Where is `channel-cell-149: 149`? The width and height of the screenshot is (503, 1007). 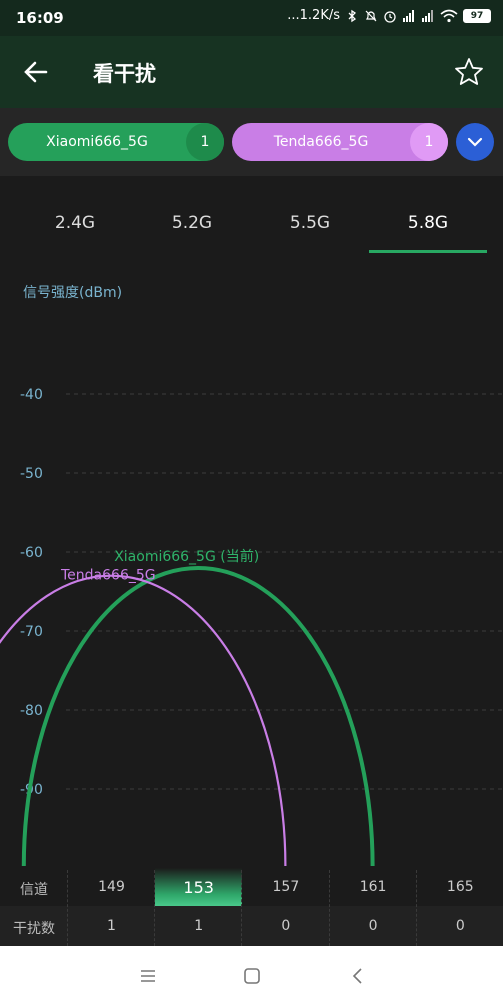
channel-cell-149: 149 is located at coordinates (111, 887).